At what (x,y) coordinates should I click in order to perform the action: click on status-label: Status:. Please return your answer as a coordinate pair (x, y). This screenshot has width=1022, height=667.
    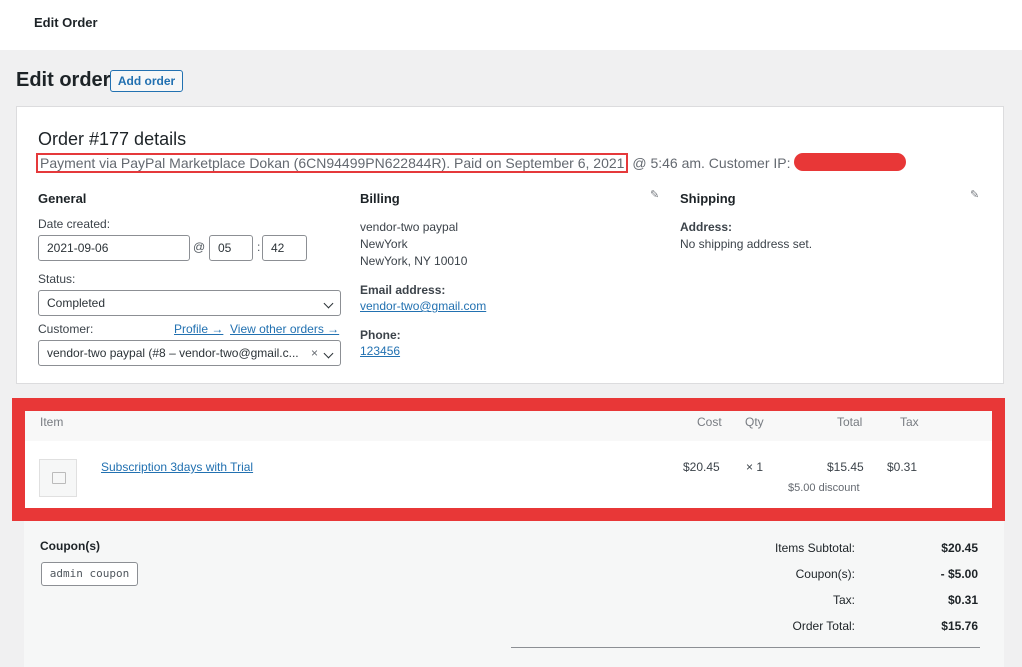
    Looking at the image, I should click on (57, 279).